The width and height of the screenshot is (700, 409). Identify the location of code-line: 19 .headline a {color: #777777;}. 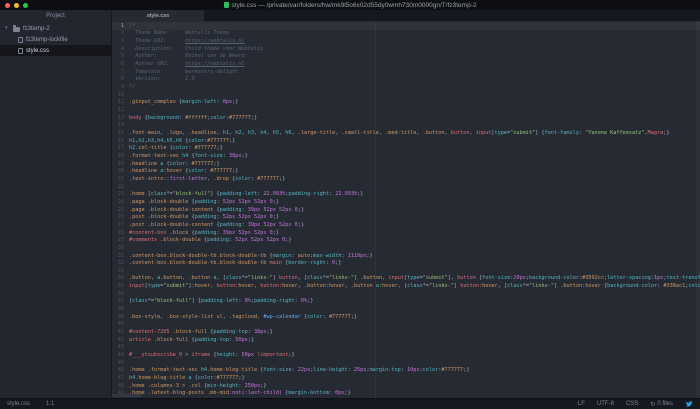
(406, 164).